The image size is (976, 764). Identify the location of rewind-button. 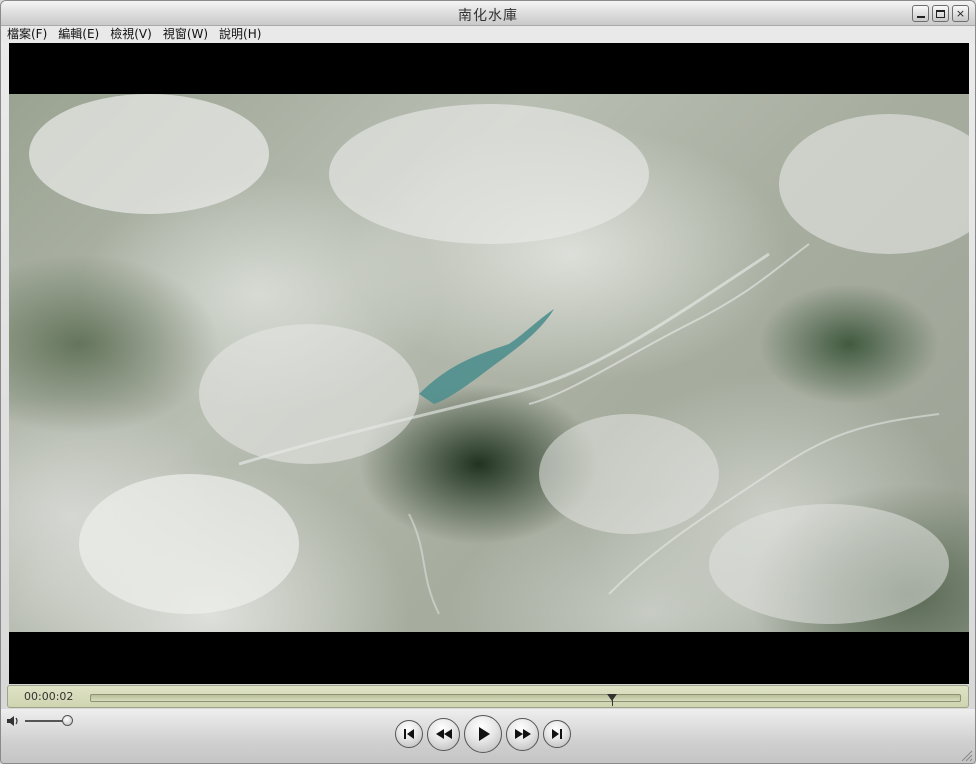
(443, 734).